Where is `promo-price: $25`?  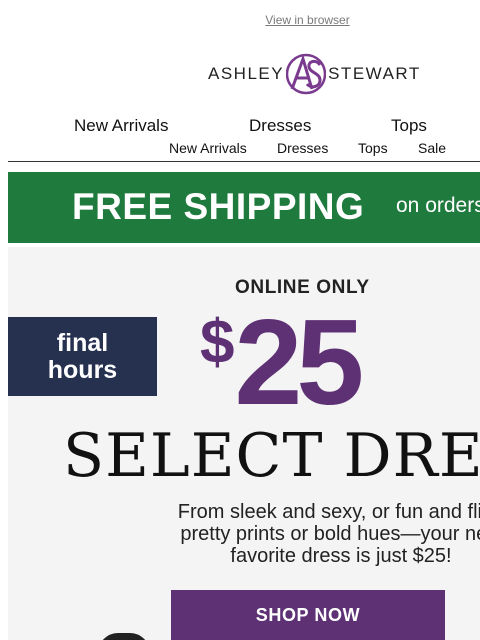 promo-price: $25 is located at coordinates (282, 362).